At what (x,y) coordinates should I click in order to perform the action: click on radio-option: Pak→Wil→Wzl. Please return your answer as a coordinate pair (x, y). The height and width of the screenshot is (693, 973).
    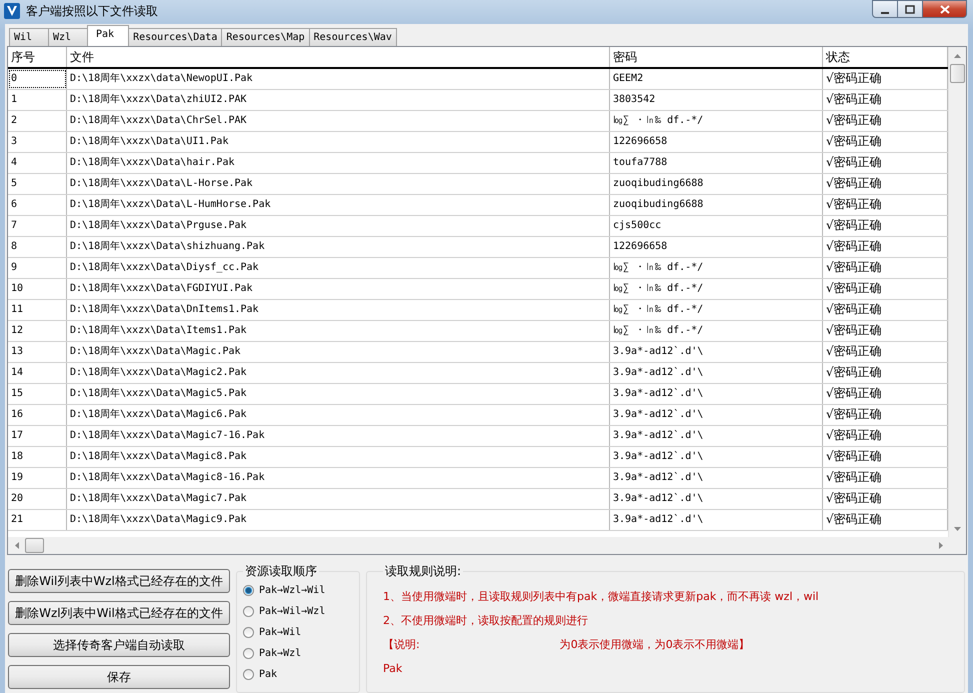
    Looking at the image, I should click on (298, 611).